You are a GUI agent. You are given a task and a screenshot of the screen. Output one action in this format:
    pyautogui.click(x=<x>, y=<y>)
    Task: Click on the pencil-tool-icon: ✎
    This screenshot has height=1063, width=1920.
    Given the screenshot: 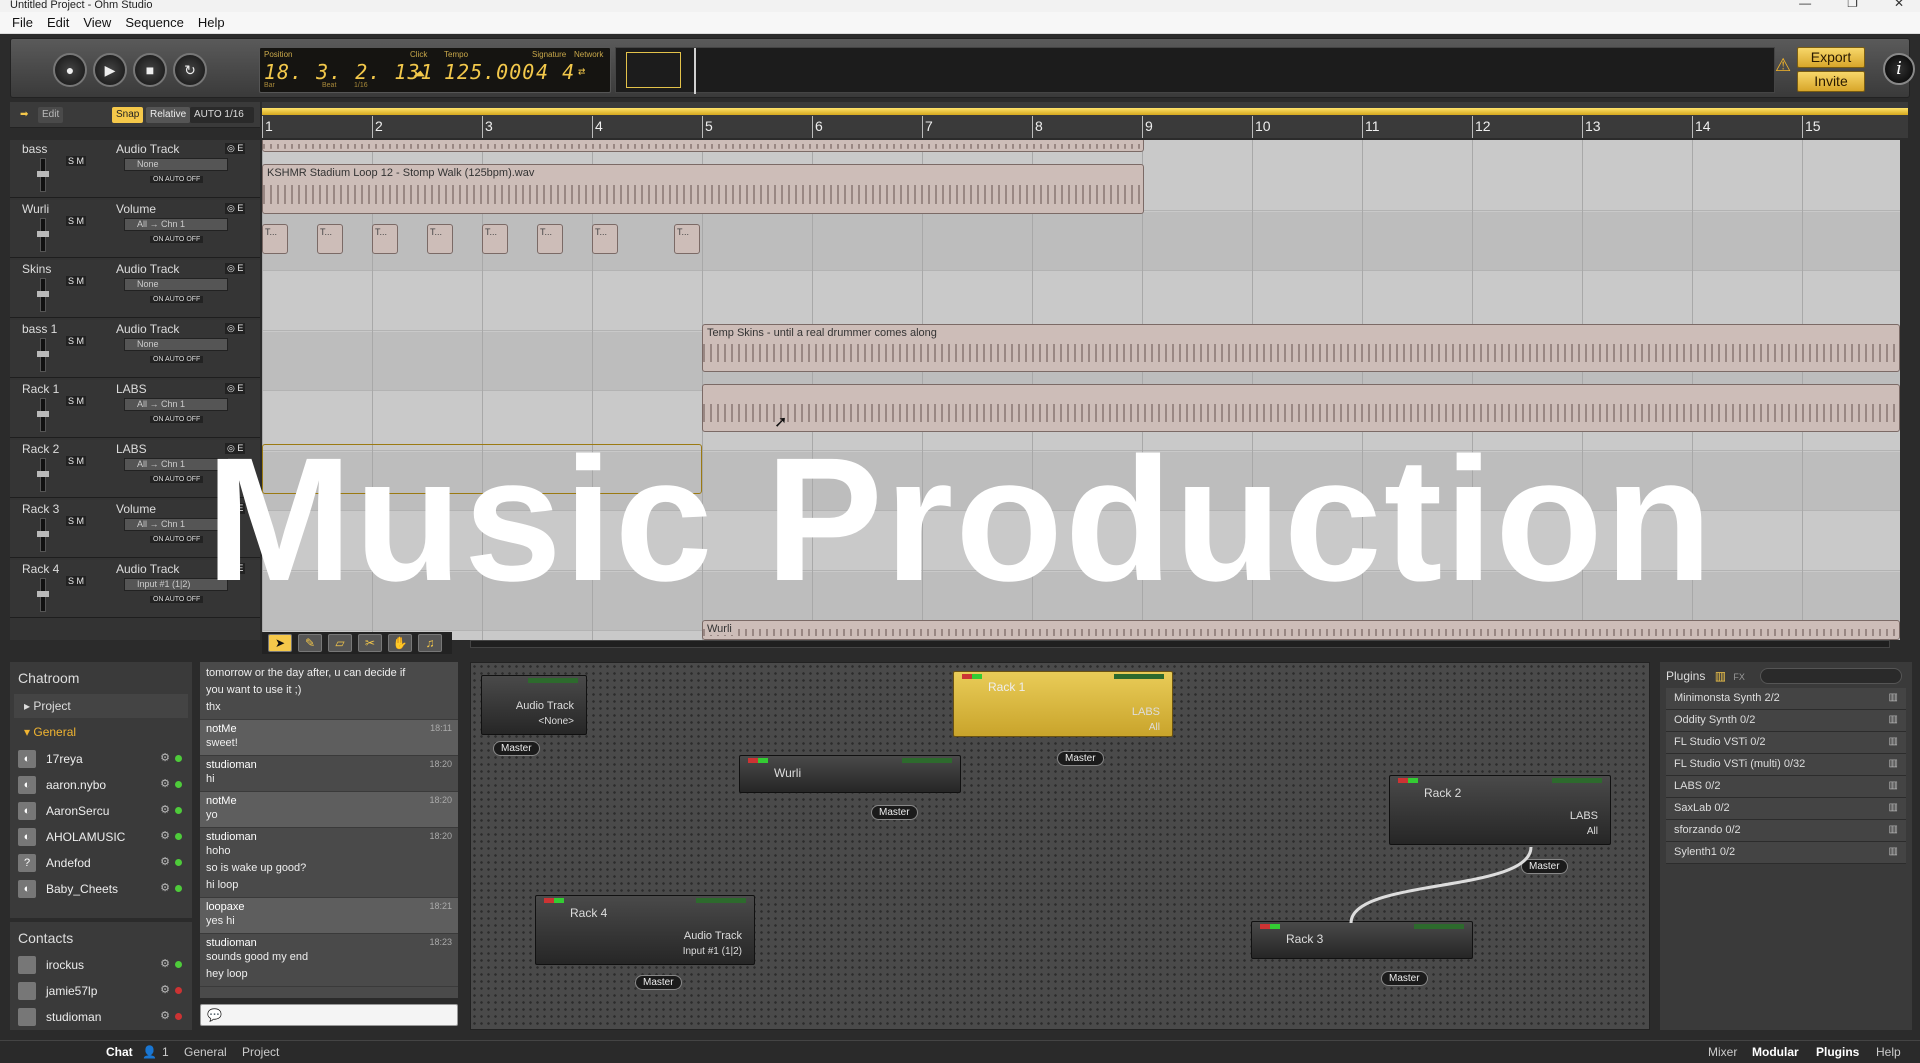 What is the action you would take?
    pyautogui.click(x=310, y=643)
    